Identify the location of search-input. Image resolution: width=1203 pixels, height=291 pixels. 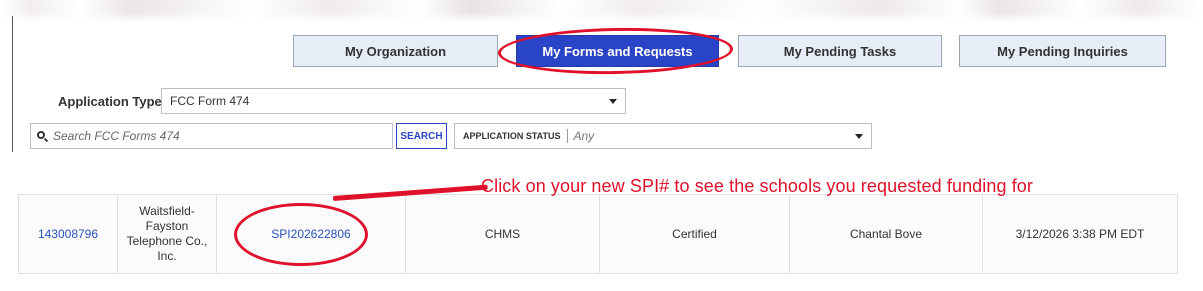
(218, 136).